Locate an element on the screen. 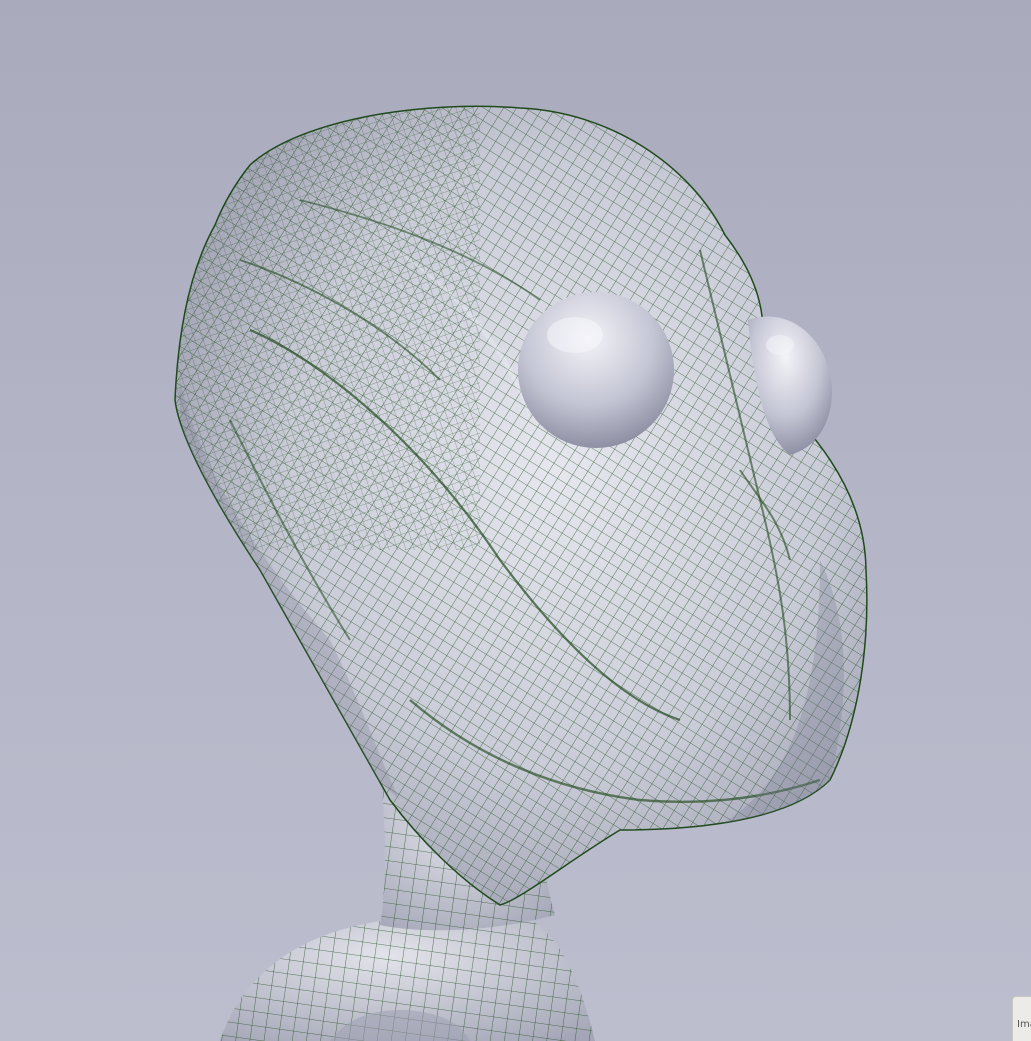 This screenshot has height=1041, width=1031. body-mesh is located at coordinates (407, 975).